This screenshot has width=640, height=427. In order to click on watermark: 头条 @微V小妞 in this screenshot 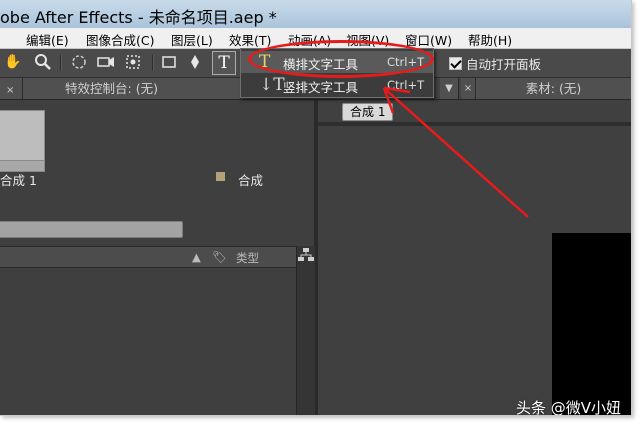, I will do `click(569, 407)`.